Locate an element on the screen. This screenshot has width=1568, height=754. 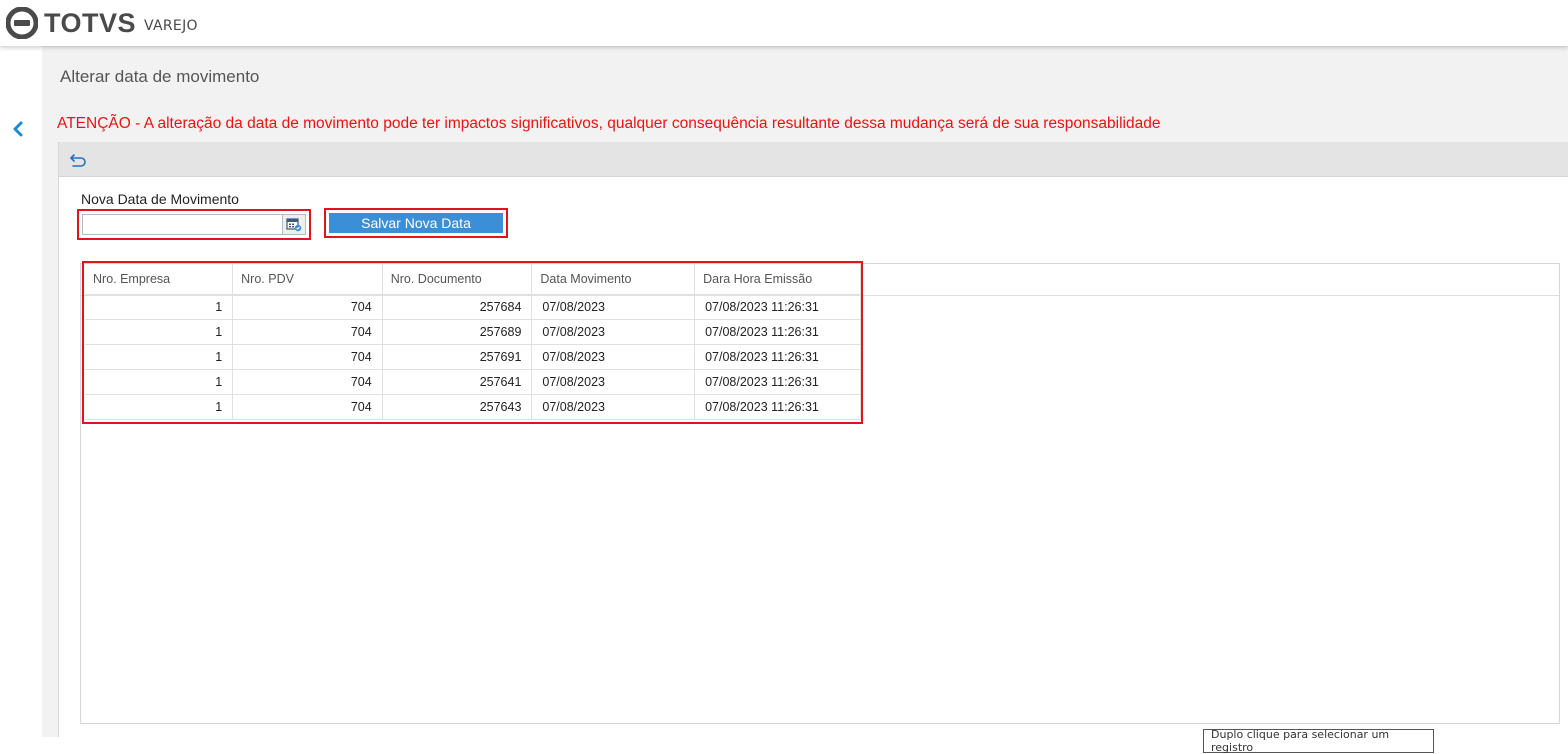
cell-documento: 257691 is located at coordinates (457, 357).